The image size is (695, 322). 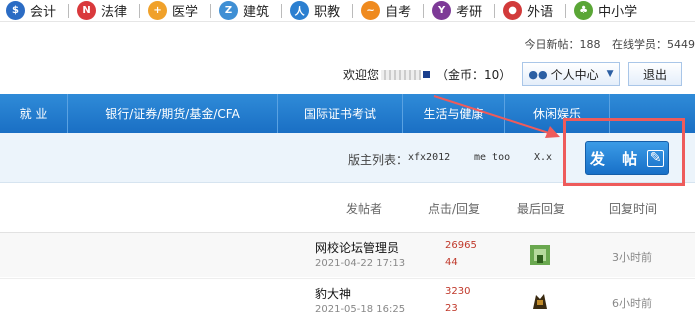 What do you see at coordinates (256, 12) in the screenshot?
I see `category-label: 建筑` at bounding box center [256, 12].